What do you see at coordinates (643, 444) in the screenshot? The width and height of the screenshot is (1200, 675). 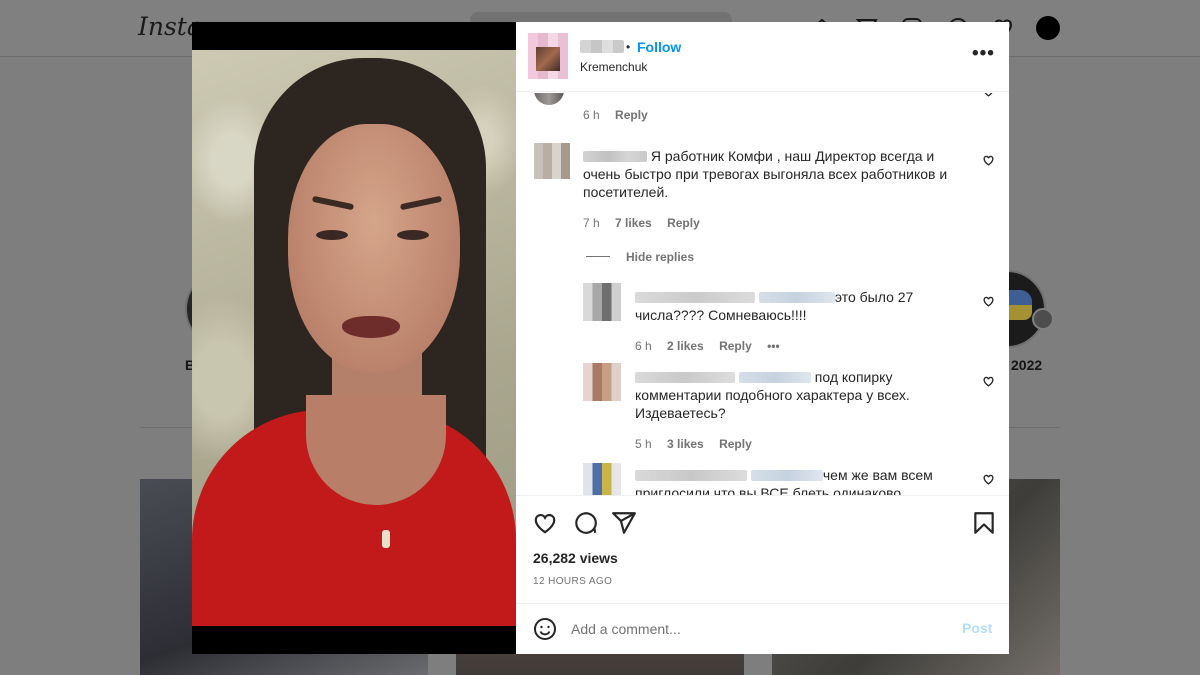 I see `reply-time: 5 h` at bounding box center [643, 444].